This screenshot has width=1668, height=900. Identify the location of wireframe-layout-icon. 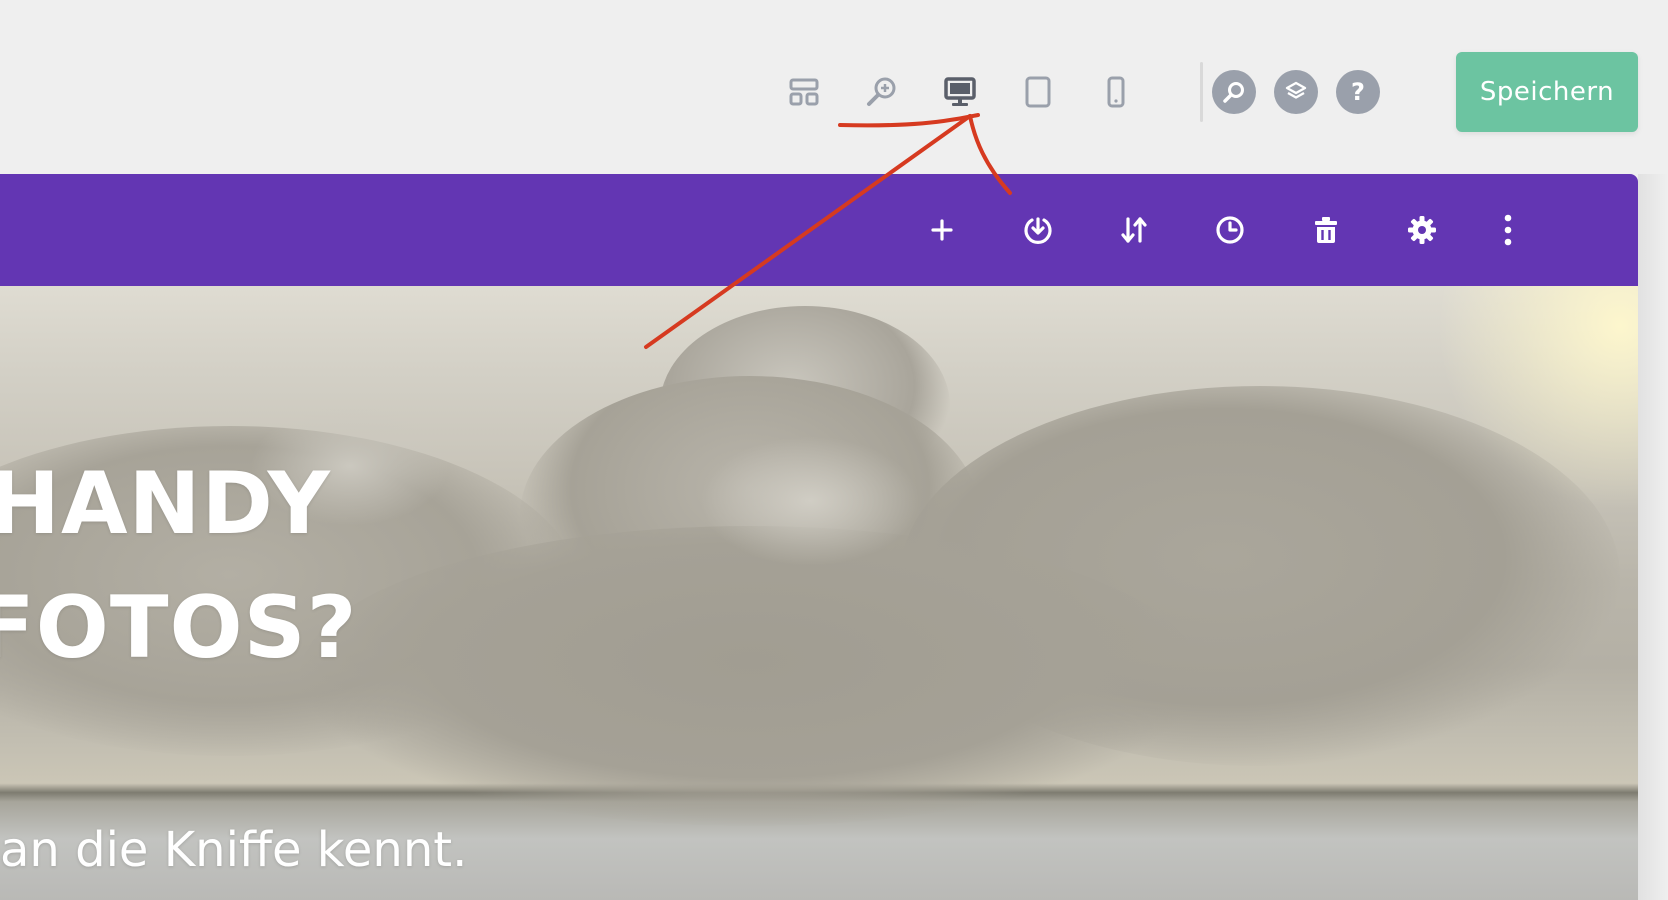
(804, 92).